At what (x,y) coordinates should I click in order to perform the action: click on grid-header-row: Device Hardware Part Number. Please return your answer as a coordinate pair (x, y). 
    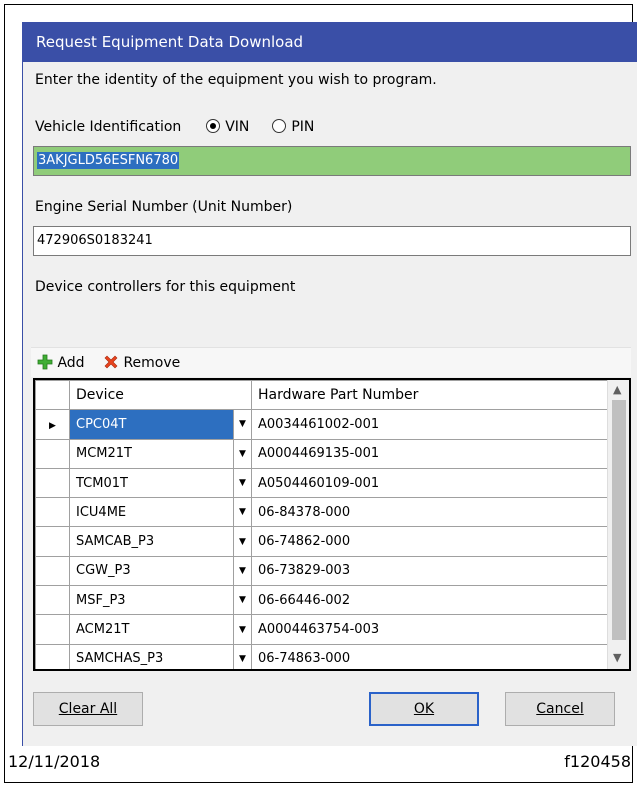
    Looking at the image, I should click on (322, 395).